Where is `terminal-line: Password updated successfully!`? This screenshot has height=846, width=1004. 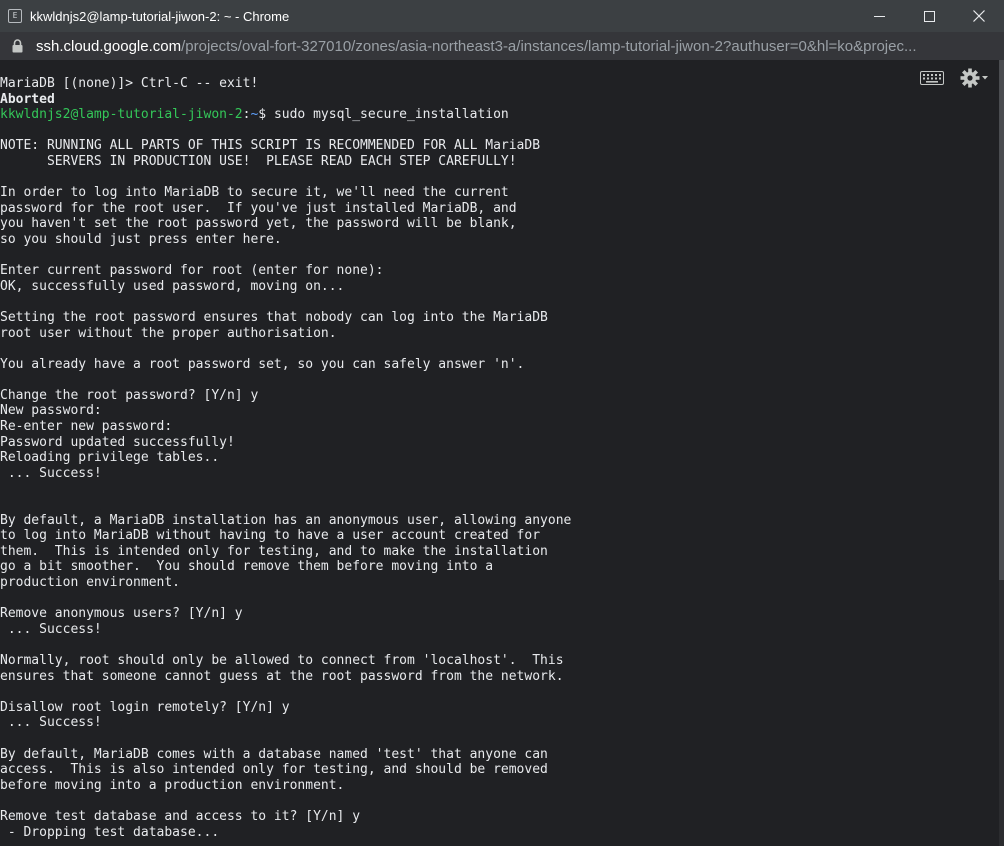
terminal-line: Password updated successfully! is located at coordinates (117, 442).